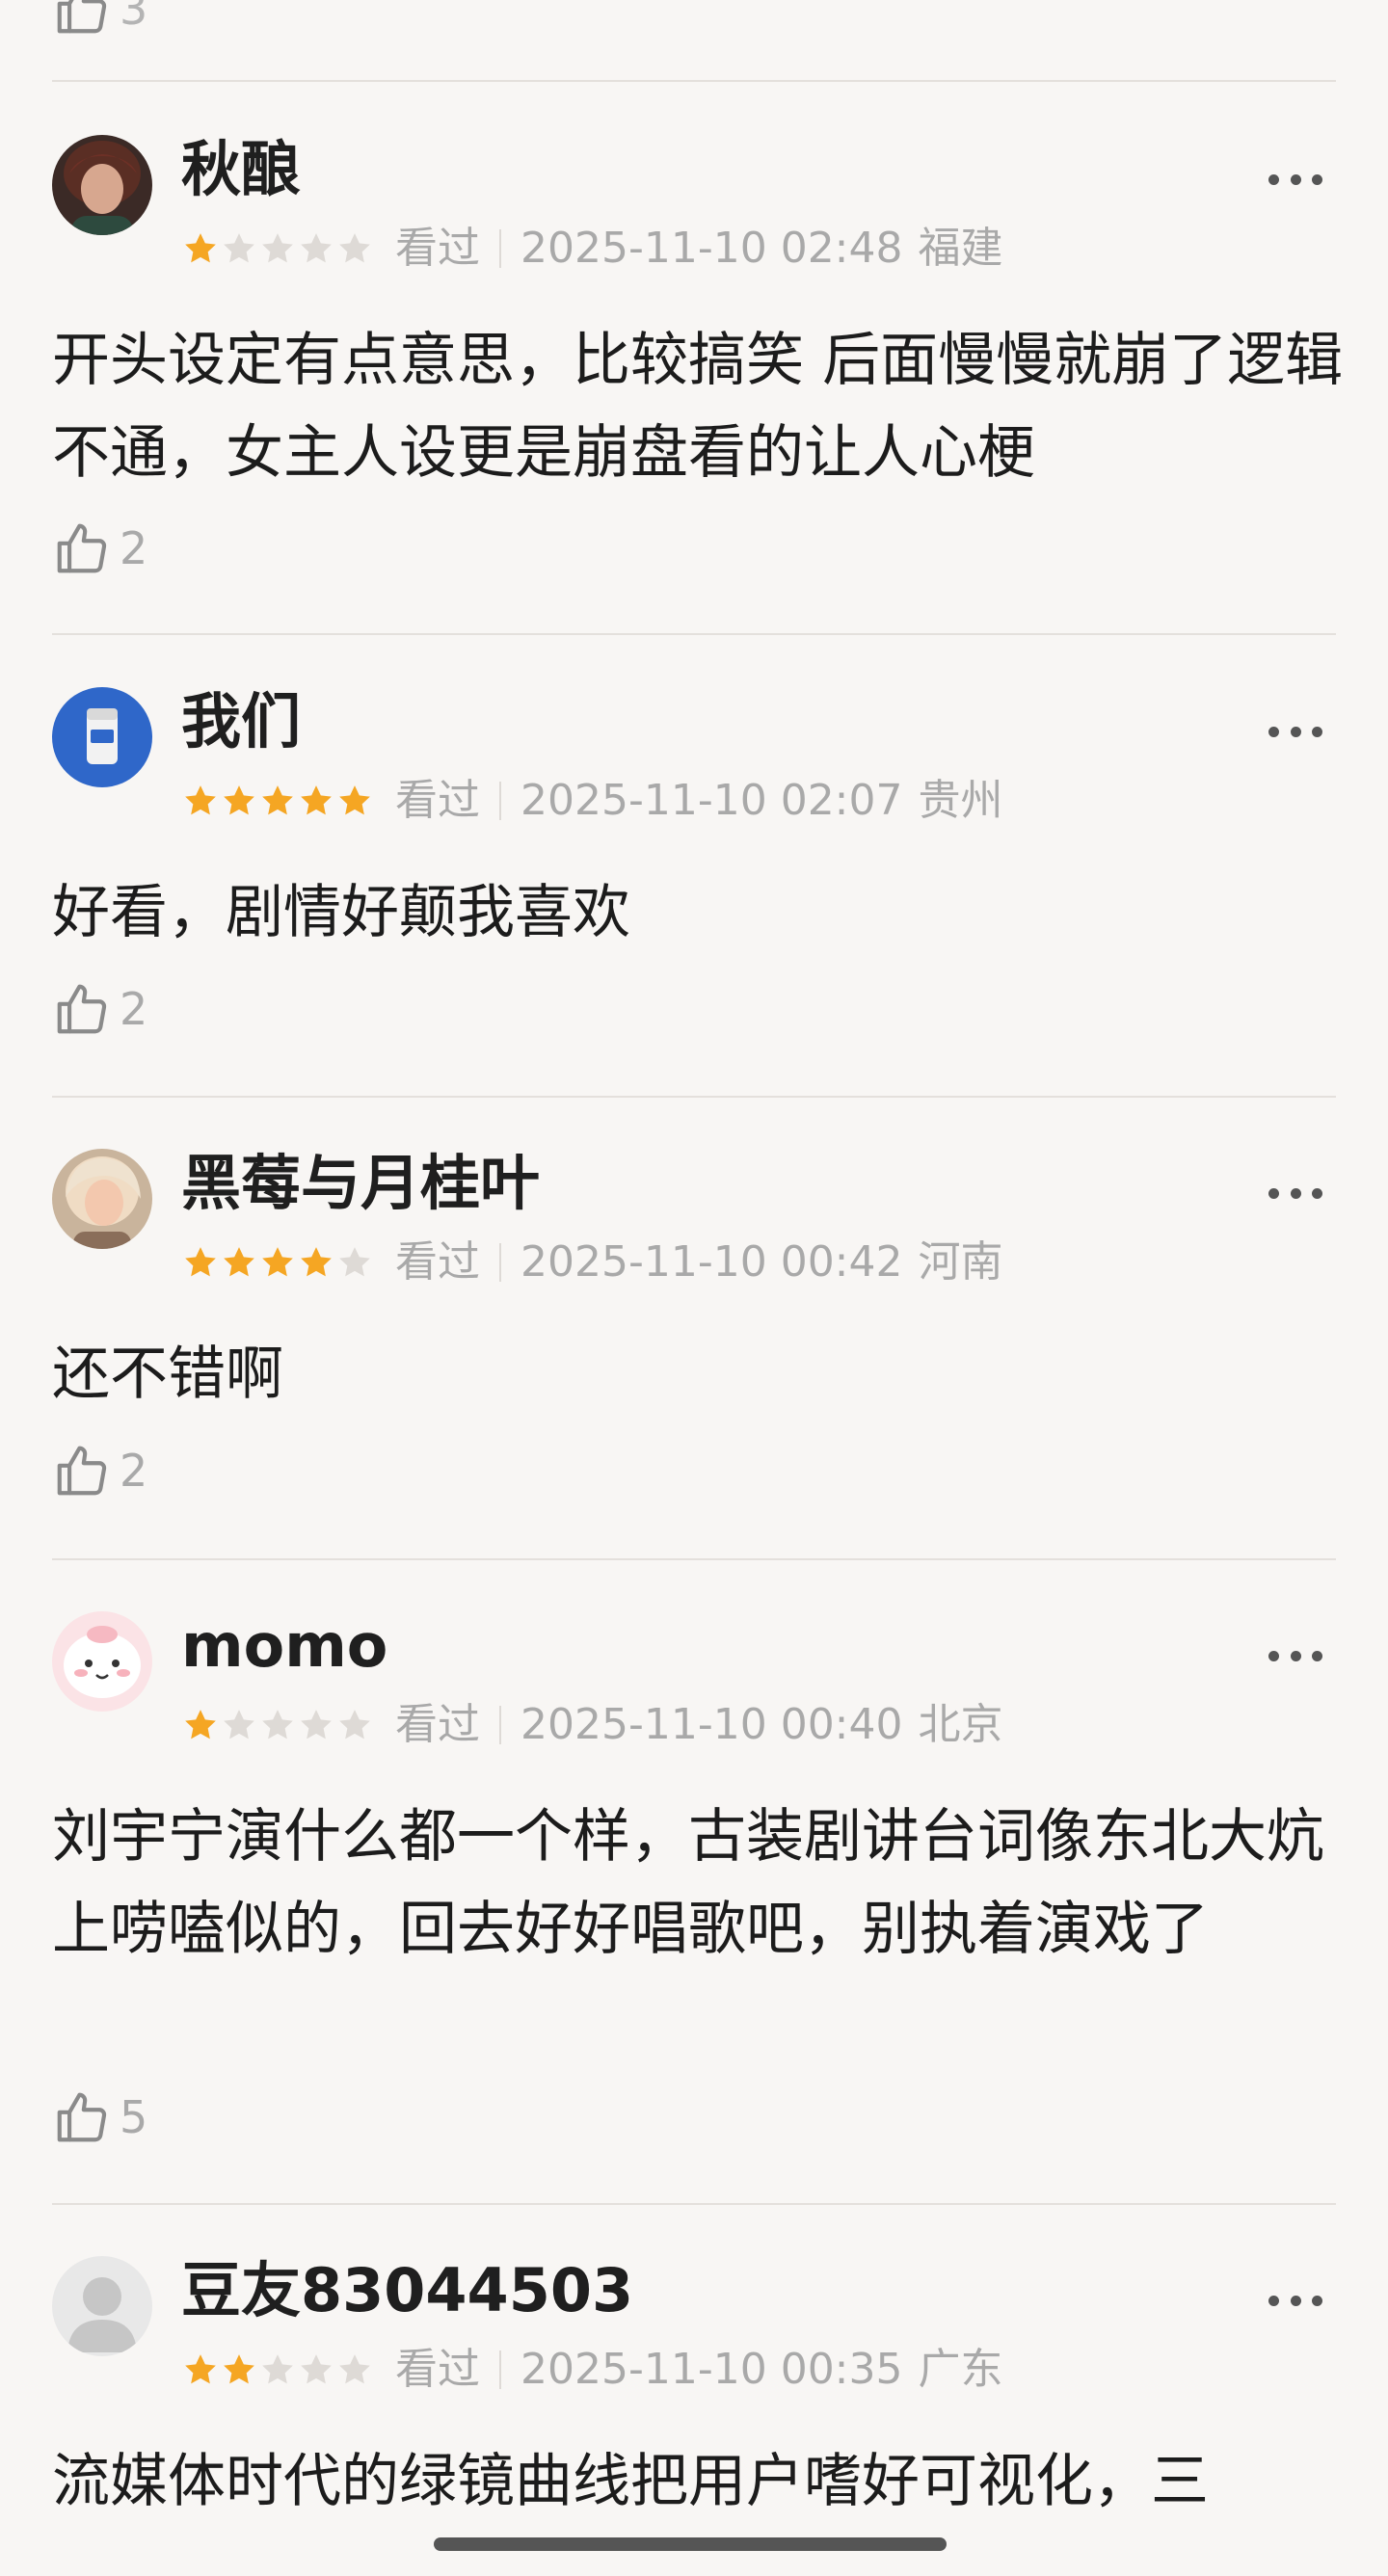 This screenshot has width=1388, height=2576. I want to click on default-user-avatar-icon, so click(102, 2306).